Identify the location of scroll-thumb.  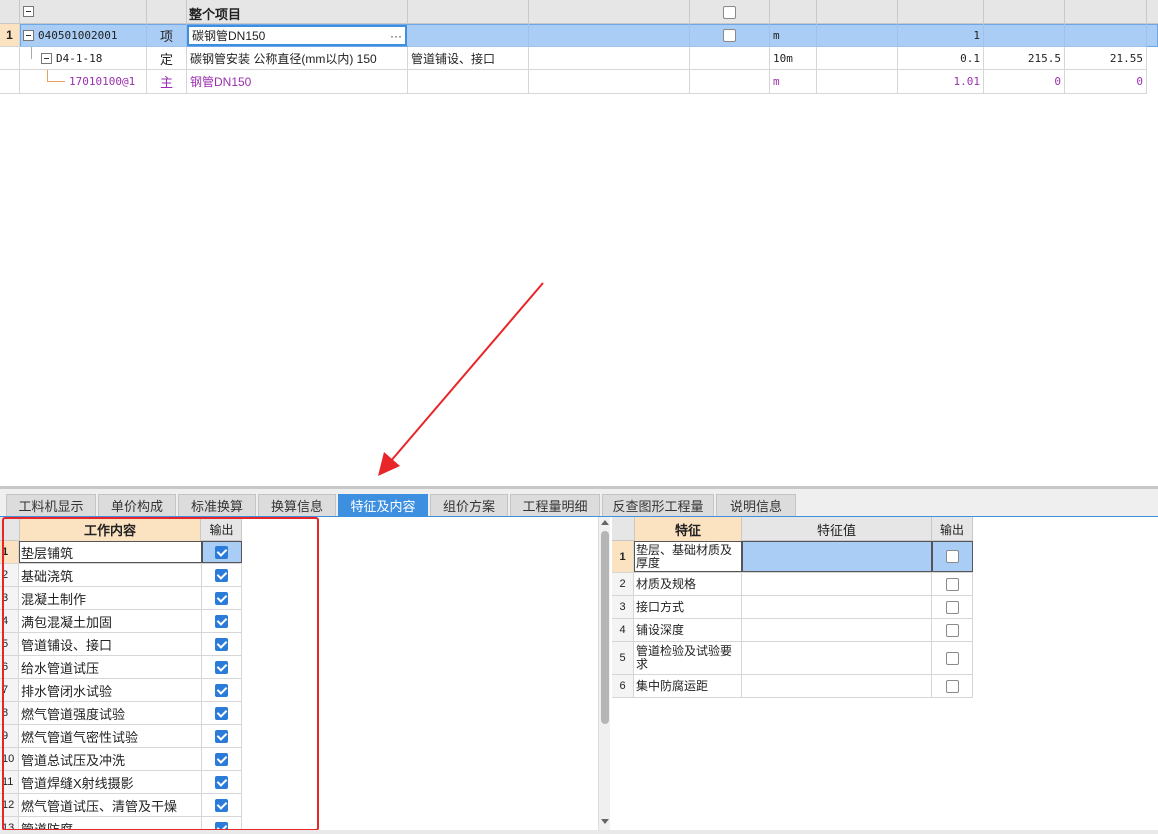
(605, 627).